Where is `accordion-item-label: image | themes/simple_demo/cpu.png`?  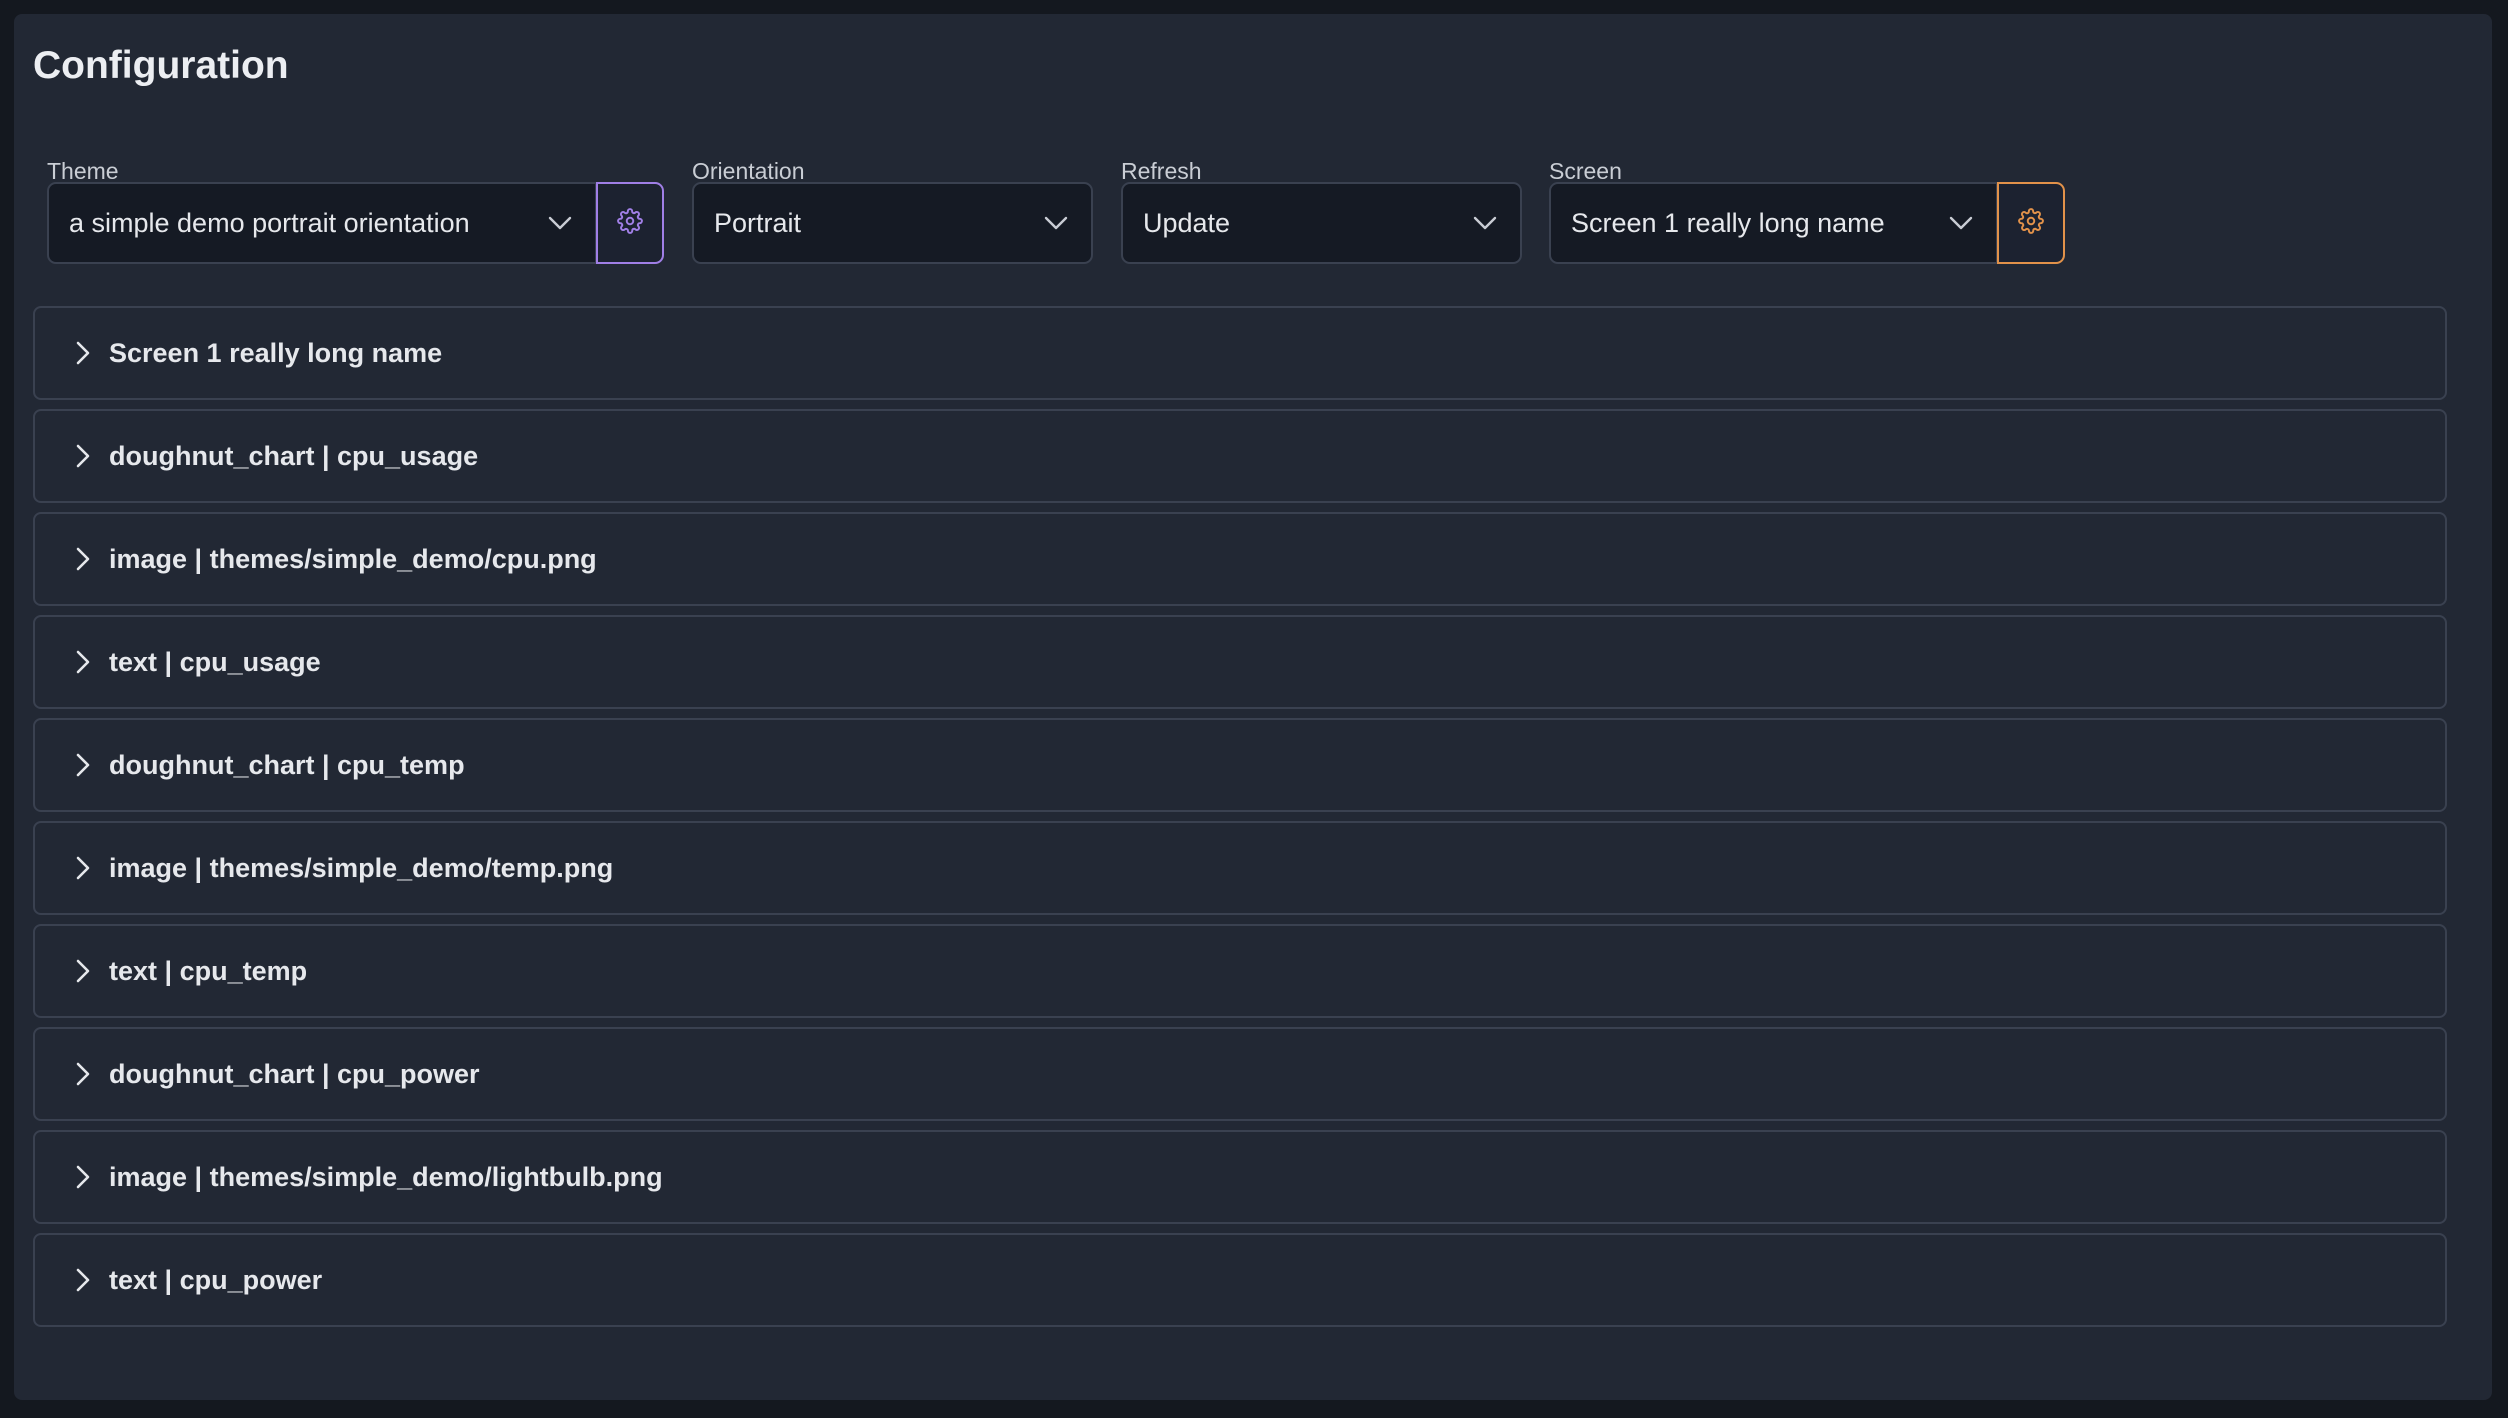
accordion-item-label: image | themes/simple_demo/cpu.png is located at coordinates (353, 558).